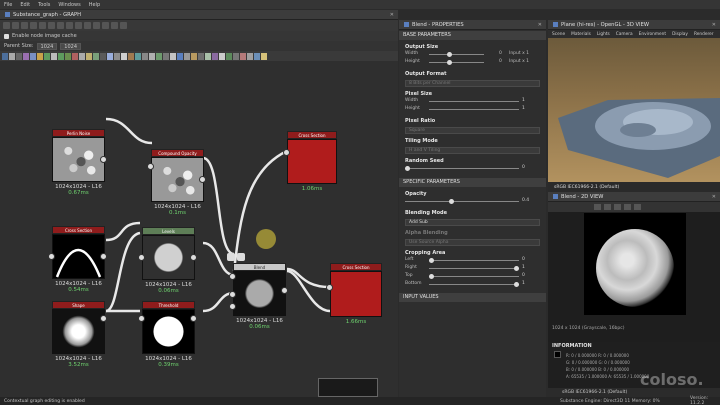 This screenshot has width=720, height=405. What do you see at coordinates (25, 5) in the screenshot?
I see `menu-edit: Edit` at bounding box center [25, 5].